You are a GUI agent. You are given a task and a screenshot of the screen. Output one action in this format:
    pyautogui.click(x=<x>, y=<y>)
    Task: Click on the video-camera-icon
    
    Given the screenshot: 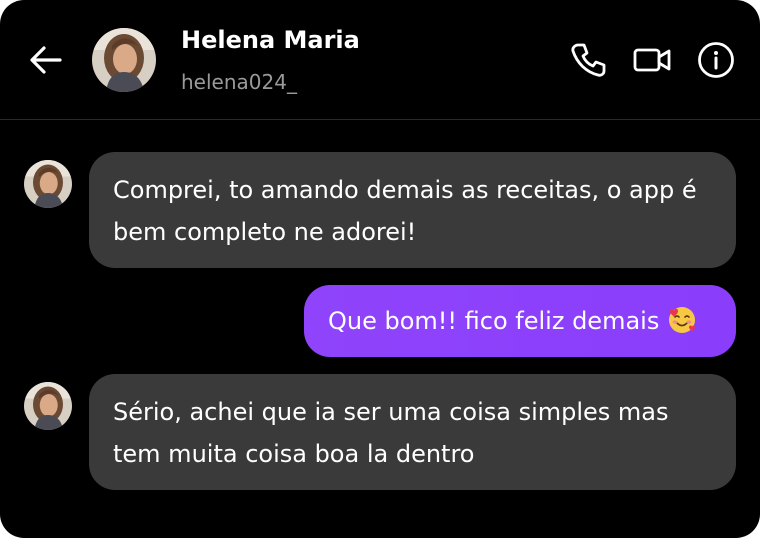 What is the action you would take?
    pyautogui.click(x=652, y=60)
    